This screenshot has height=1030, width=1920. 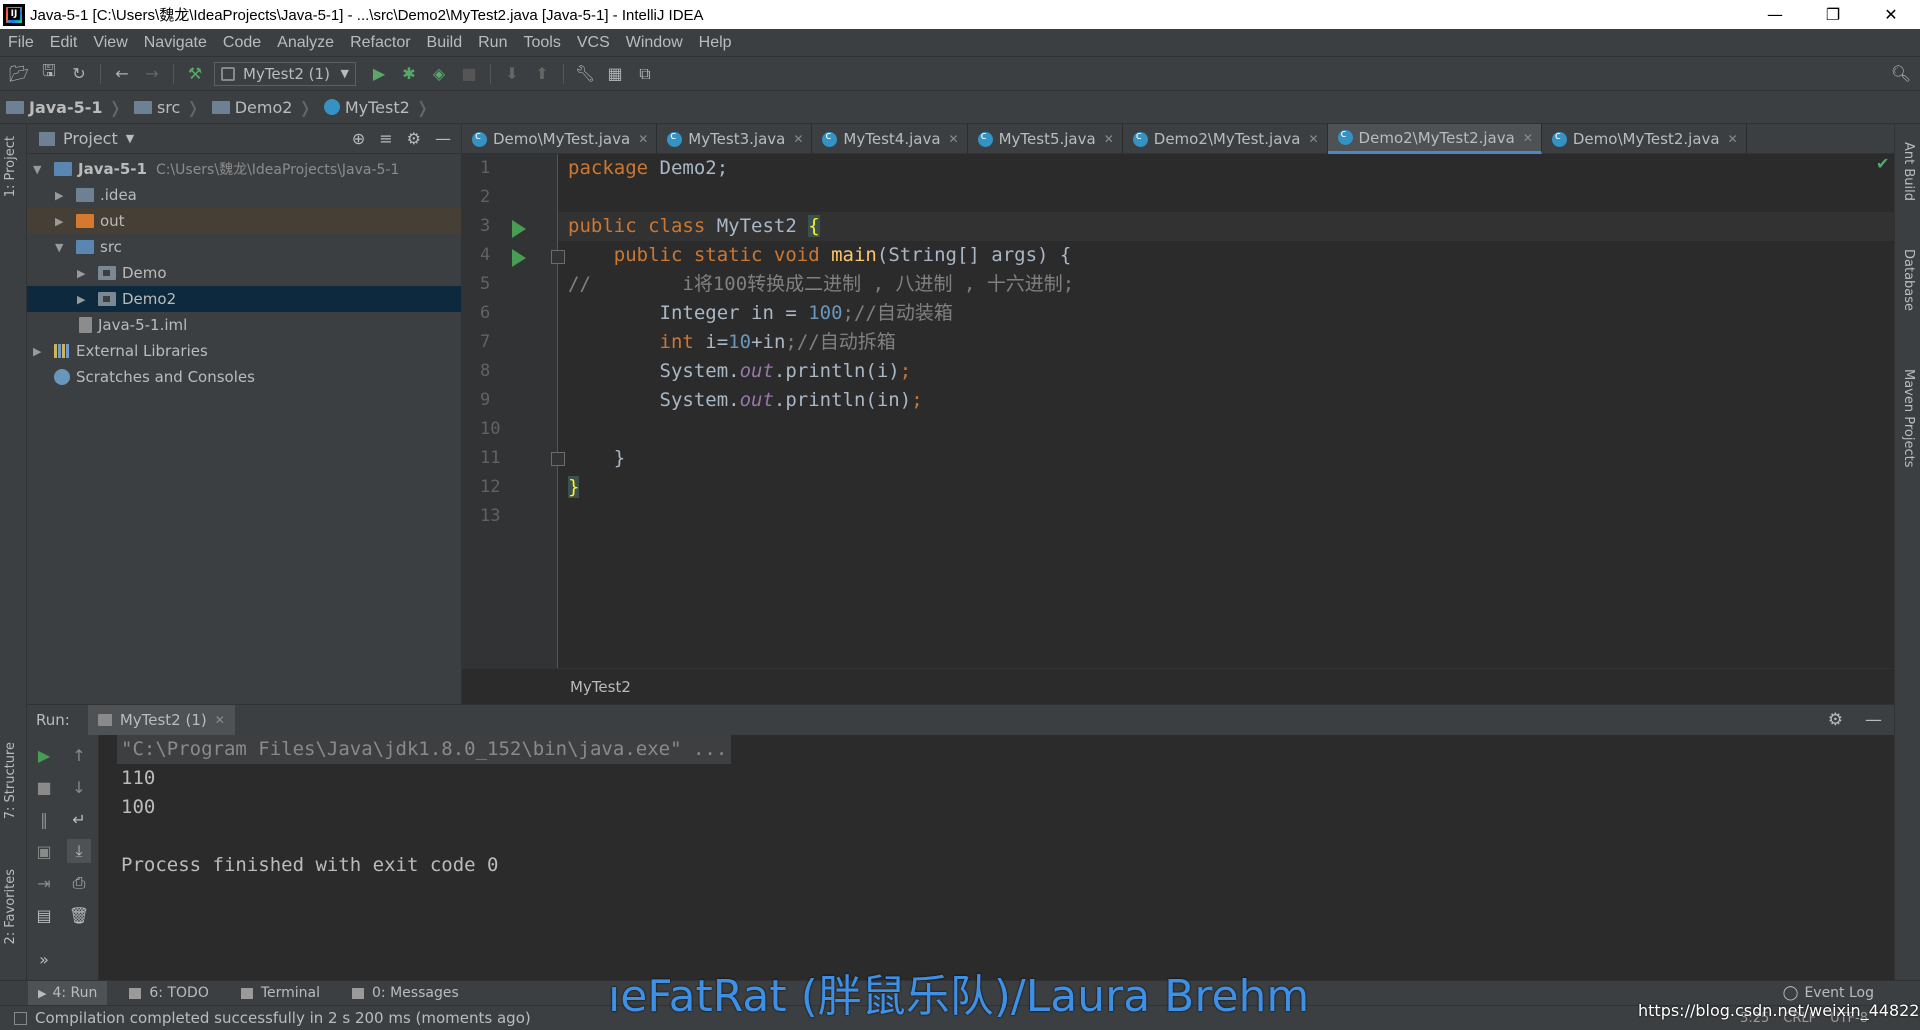 What do you see at coordinates (615, 74) in the screenshot?
I see `project-structure-icon: ▦` at bounding box center [615, 74].